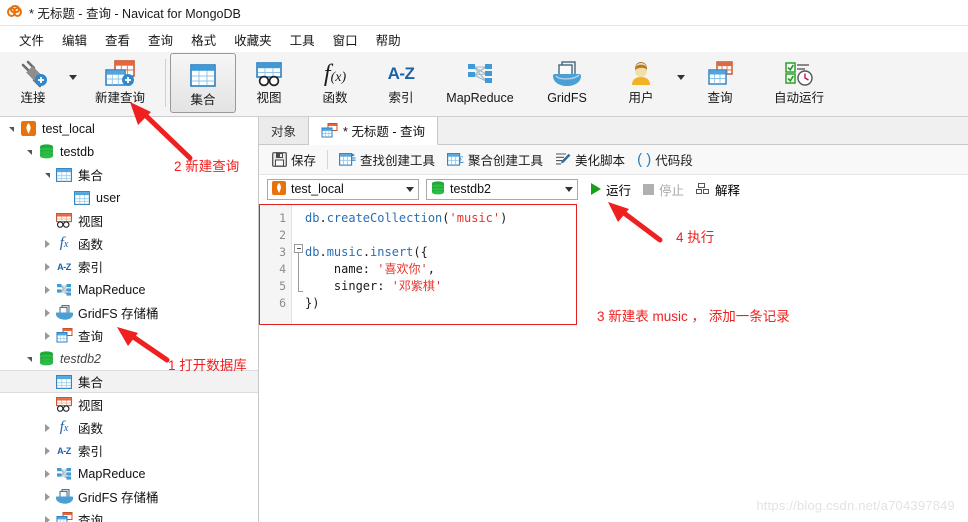 The image size is (968, 522). Describe the element at coordinates (160, 39) in the screenshot. I see `menu-item-query: 查询` at that location.